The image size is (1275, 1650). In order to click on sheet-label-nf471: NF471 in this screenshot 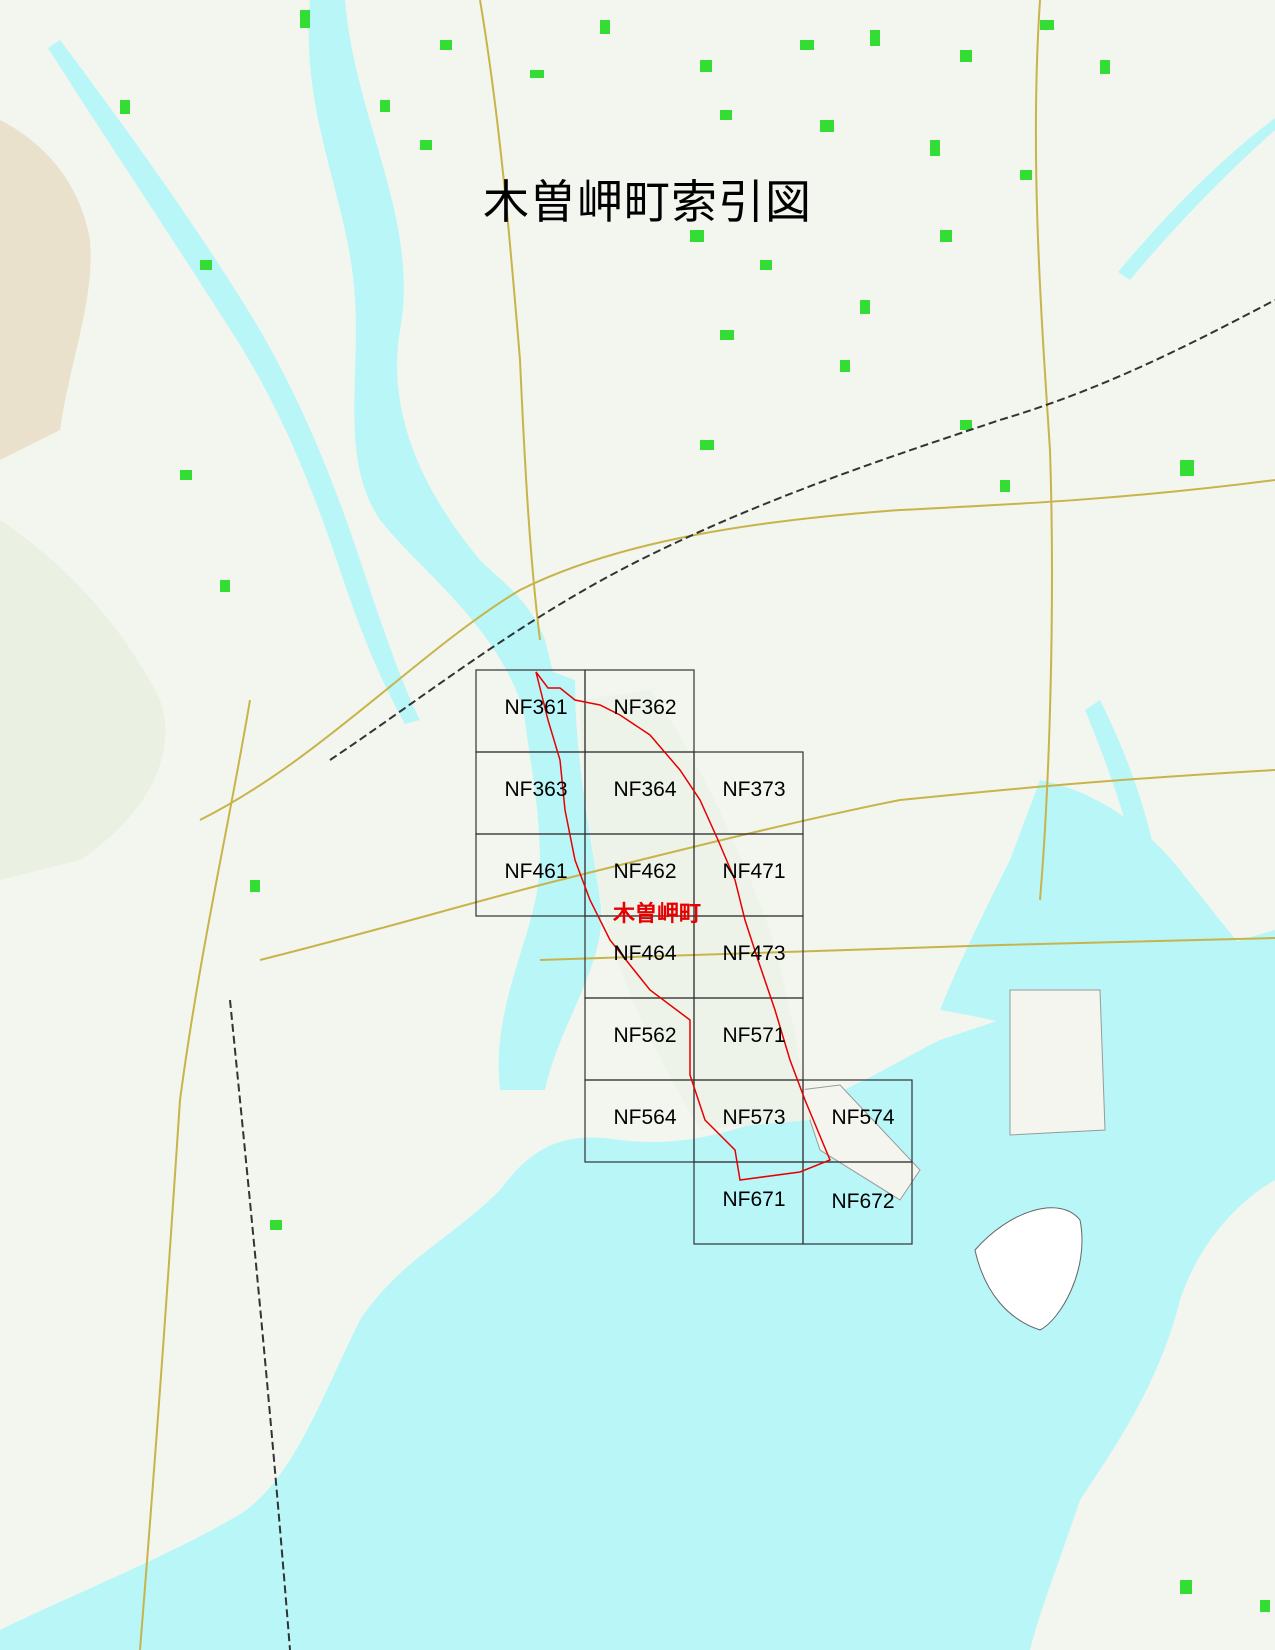, I will do `click(754, 872)`.